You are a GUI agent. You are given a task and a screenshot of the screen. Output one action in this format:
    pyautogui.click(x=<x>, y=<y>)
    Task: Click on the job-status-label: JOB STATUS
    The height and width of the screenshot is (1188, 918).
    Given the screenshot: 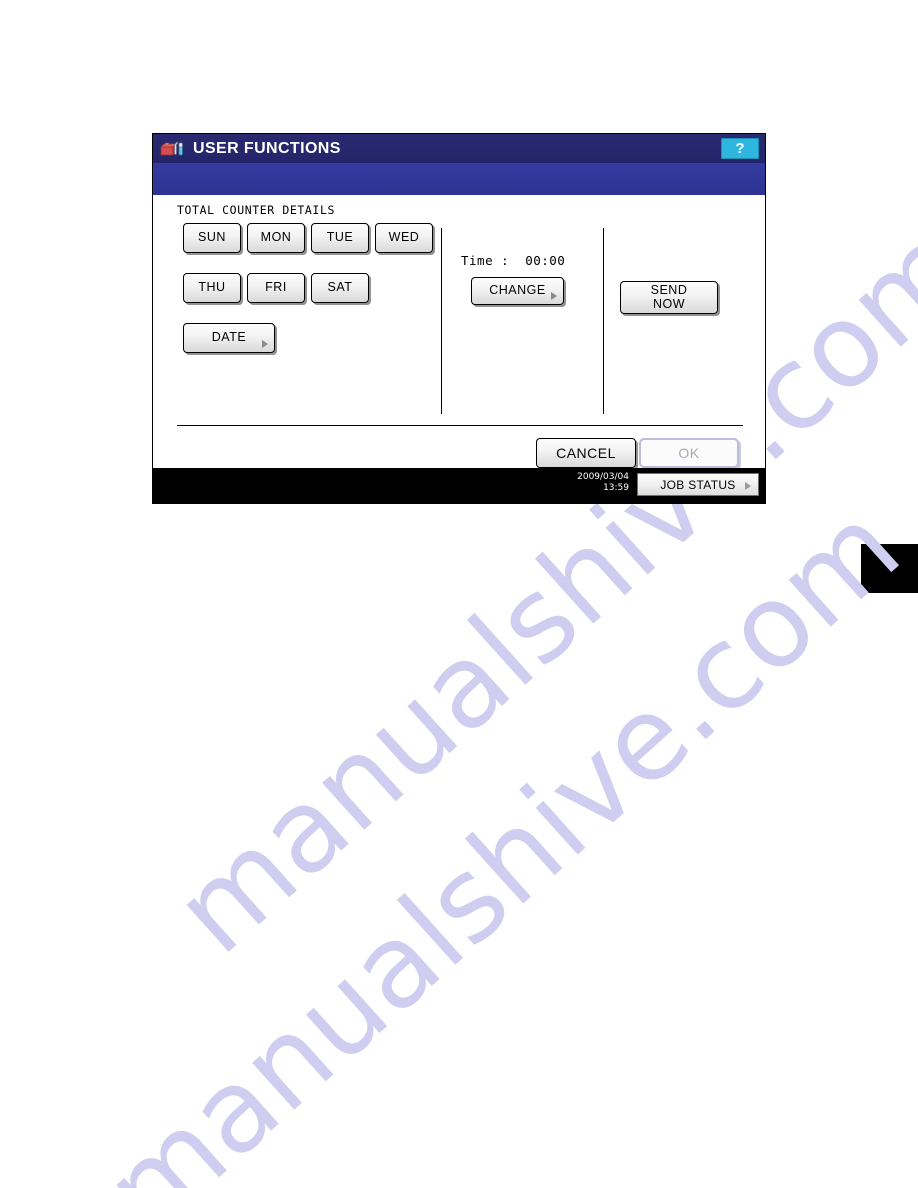 What is the action you would take?
    pyautogui.click(x=698, y=484)
    